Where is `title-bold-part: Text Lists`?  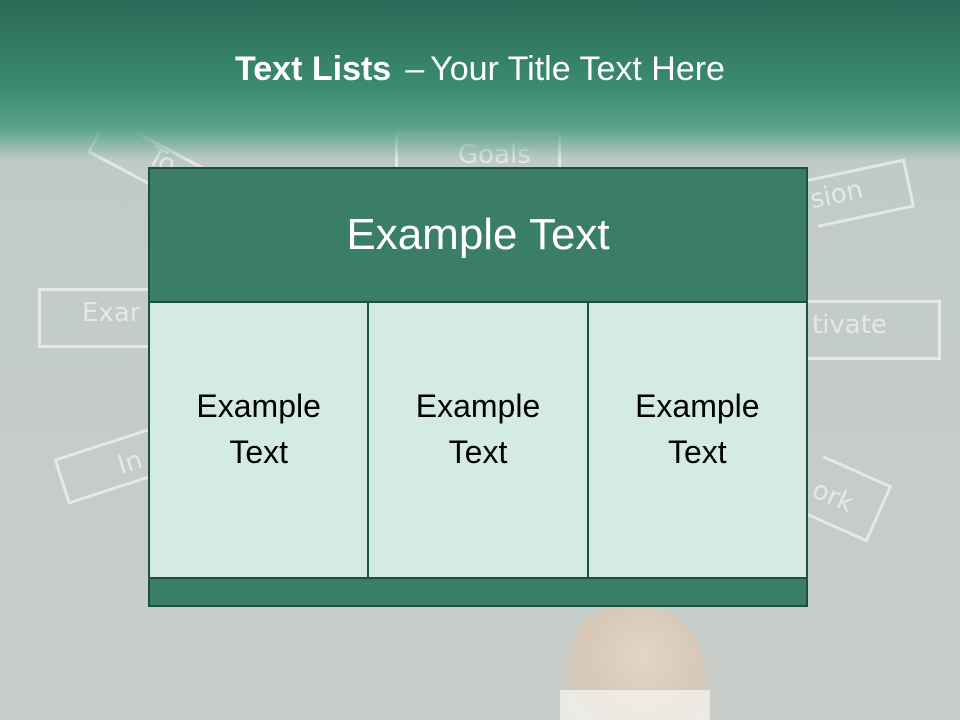 title-bold-part: Text Lists is located at coordinates (313, 69).